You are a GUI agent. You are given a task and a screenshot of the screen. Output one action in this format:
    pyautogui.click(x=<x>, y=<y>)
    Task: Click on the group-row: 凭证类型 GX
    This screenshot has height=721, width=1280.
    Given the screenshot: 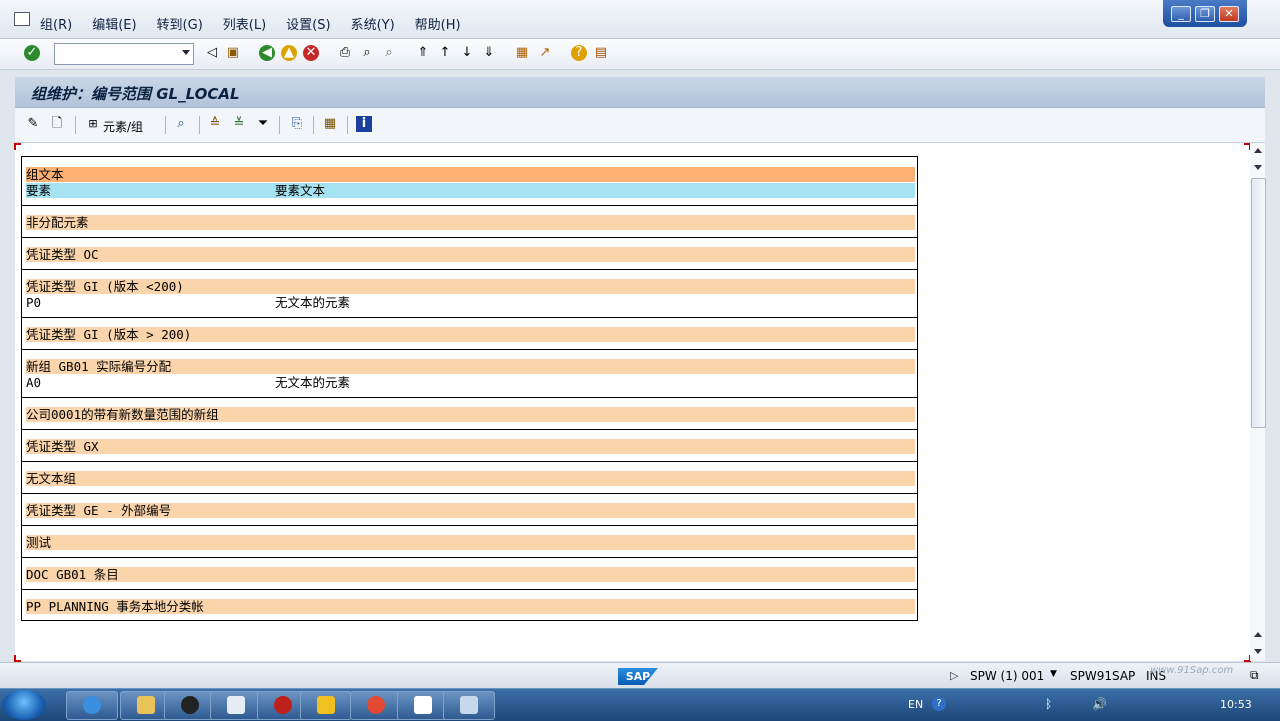 What is the action you would take?
    pyautogui.click(x=470, y=446)
    